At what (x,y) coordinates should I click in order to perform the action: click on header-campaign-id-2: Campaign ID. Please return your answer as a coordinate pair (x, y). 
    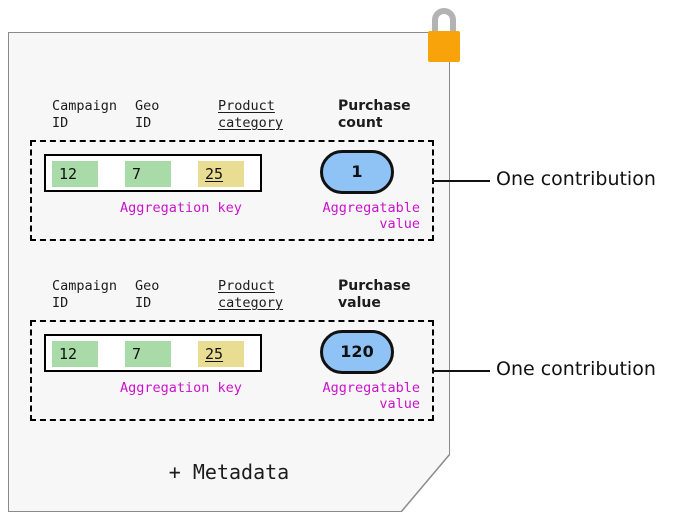
    Looking at the image, I should click on (85, 294).